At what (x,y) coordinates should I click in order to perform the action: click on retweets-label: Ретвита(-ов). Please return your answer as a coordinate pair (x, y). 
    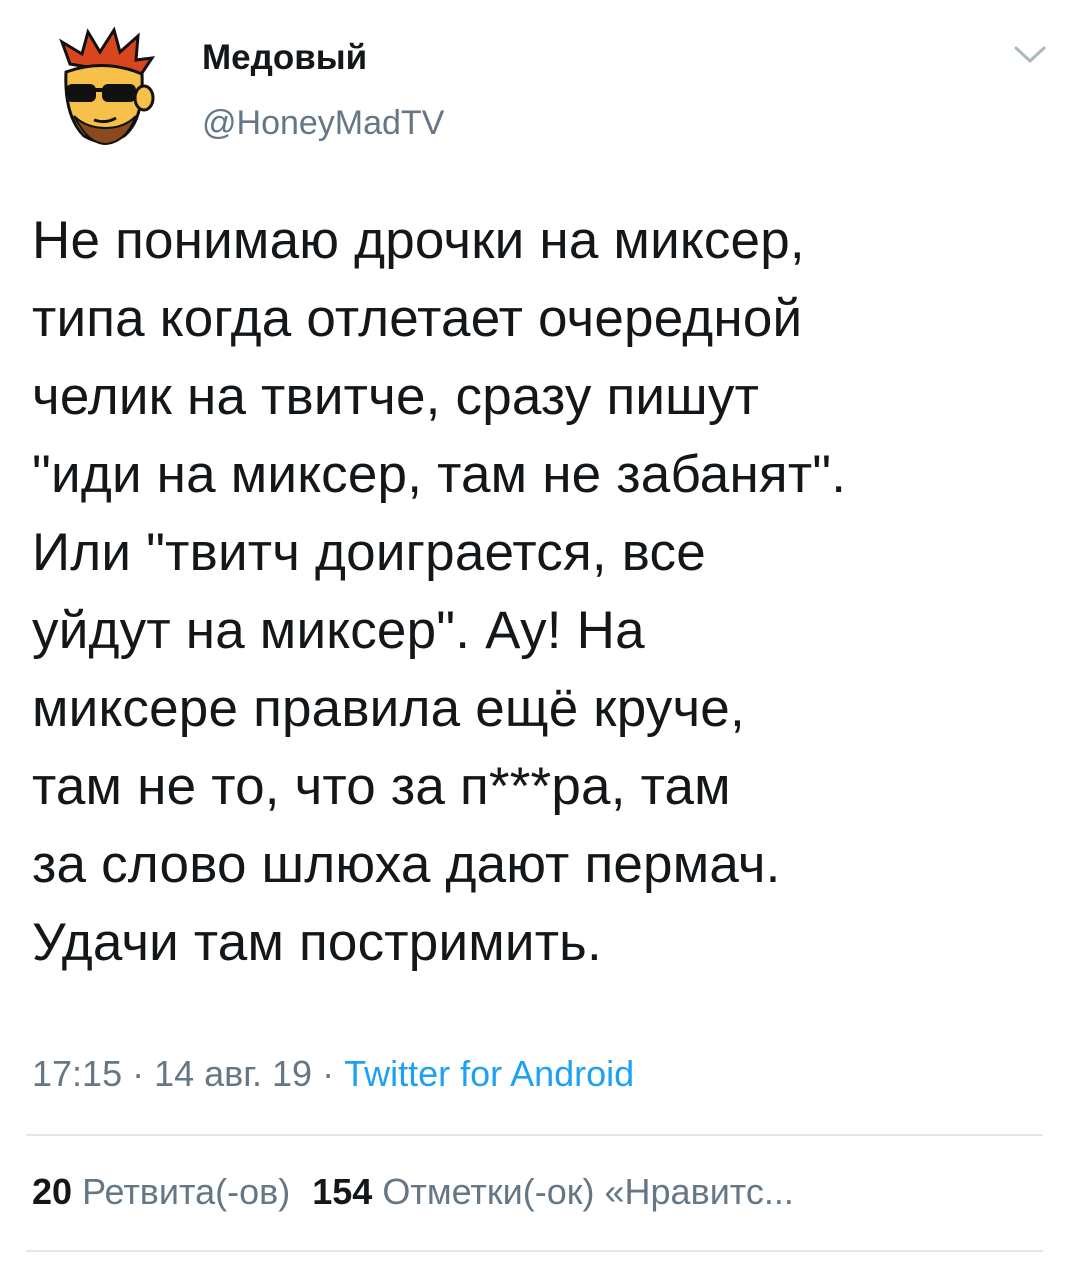
    Looking at the image, I should click on (186, 1191).